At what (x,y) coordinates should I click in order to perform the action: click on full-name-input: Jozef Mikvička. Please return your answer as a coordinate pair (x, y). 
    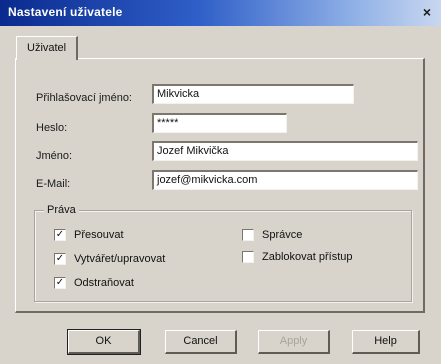
    Looking at the image, I should click on (285, 151).